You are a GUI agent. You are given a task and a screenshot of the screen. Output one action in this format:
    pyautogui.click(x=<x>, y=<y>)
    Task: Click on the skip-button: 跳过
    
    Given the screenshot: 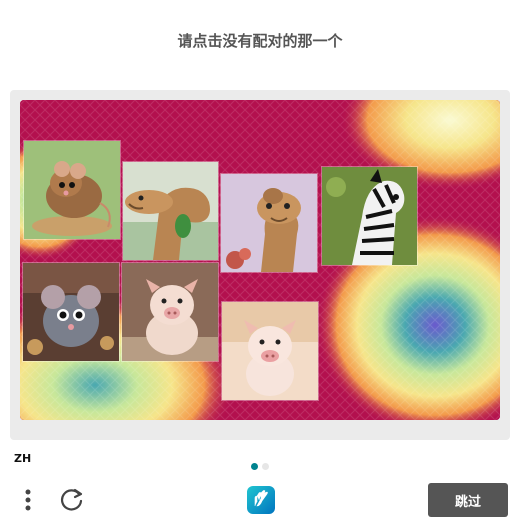 What is the action you would take?
    pyautogui.click(x=468, y=500)
    